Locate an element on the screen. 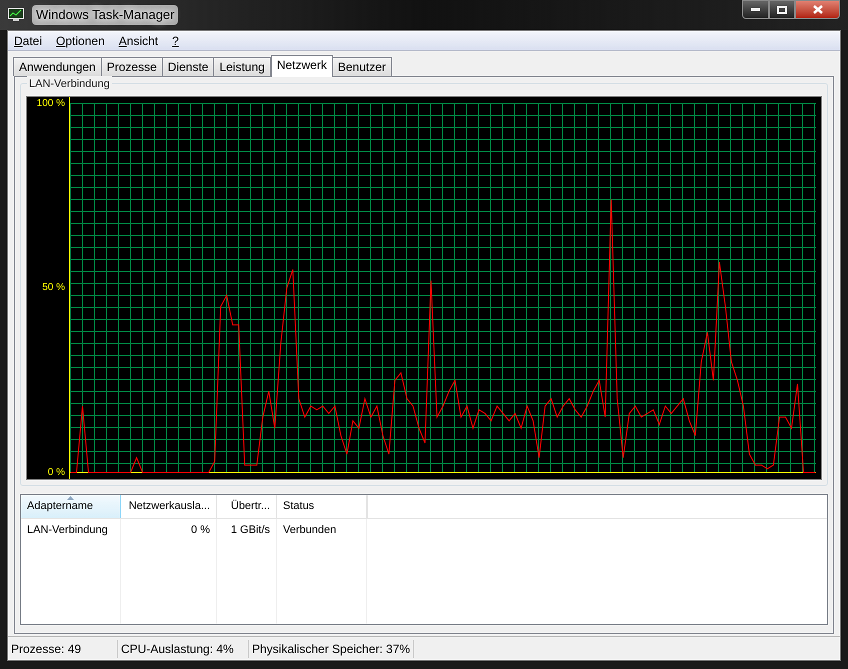 The width and height of the screenshot is (848, 669). table-cell-text: LAN-Verbindung is located at coordinates (67, 530).